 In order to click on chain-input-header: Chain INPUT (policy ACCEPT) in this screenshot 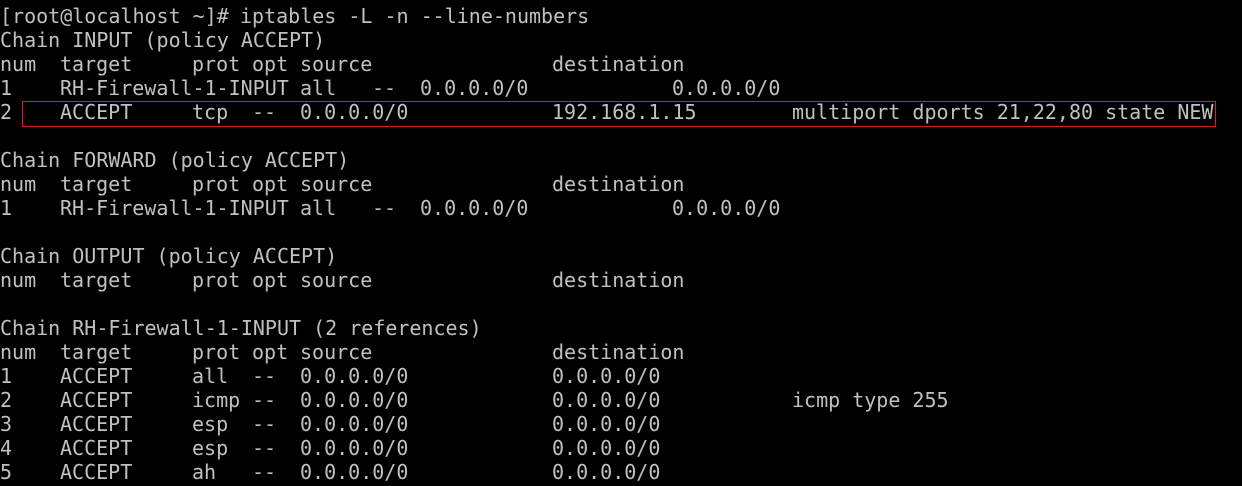, I will do `click(621, 40)`.